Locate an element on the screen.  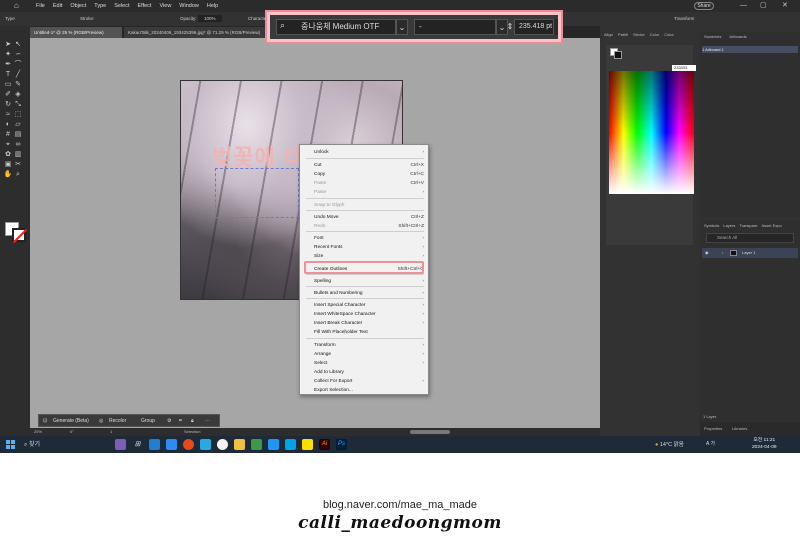
lock-icon: 🔒︎ is located at coordinates (192, 421).